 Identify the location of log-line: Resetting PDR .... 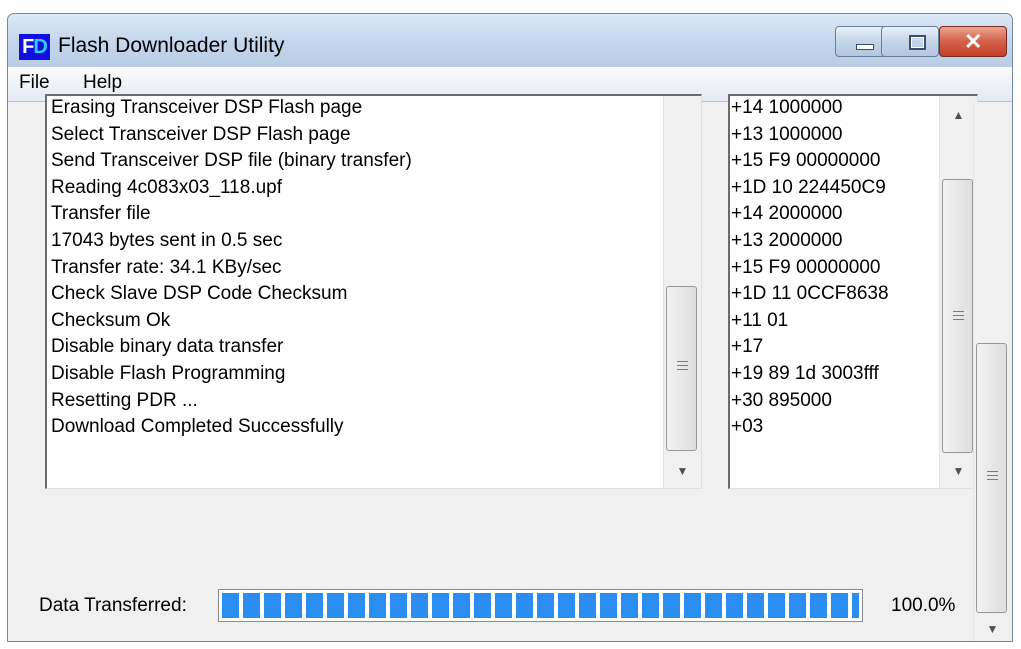
(231, 401).